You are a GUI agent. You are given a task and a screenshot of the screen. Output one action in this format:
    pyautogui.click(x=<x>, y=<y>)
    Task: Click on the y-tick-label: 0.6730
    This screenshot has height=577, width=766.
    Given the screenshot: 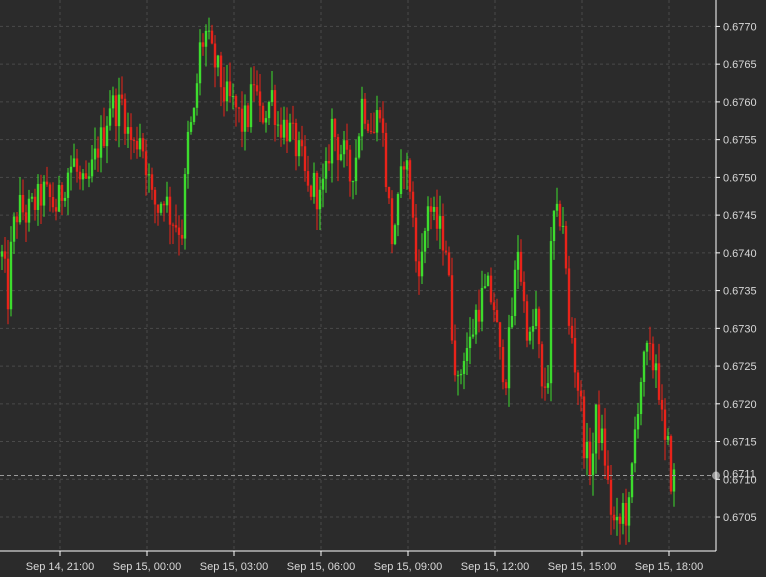 What is the action you would take?
    pyautogui.click(x=740, y=329)
    